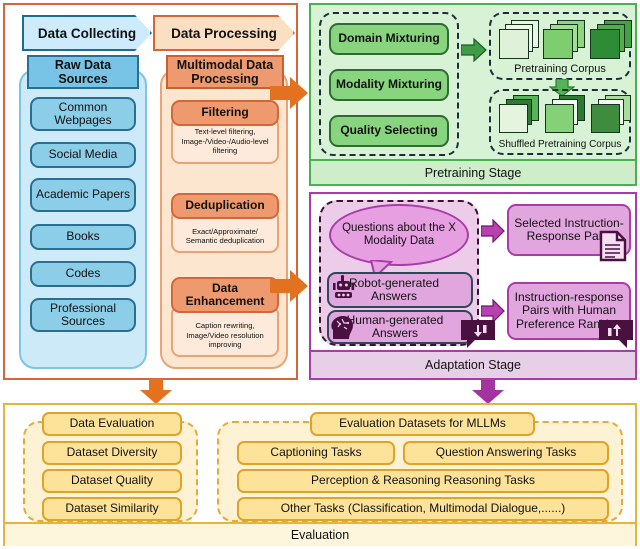 The width and height of the screenshot is (640, 549). I want to click on source-item-social-media: Social Media, so click(83, 155).